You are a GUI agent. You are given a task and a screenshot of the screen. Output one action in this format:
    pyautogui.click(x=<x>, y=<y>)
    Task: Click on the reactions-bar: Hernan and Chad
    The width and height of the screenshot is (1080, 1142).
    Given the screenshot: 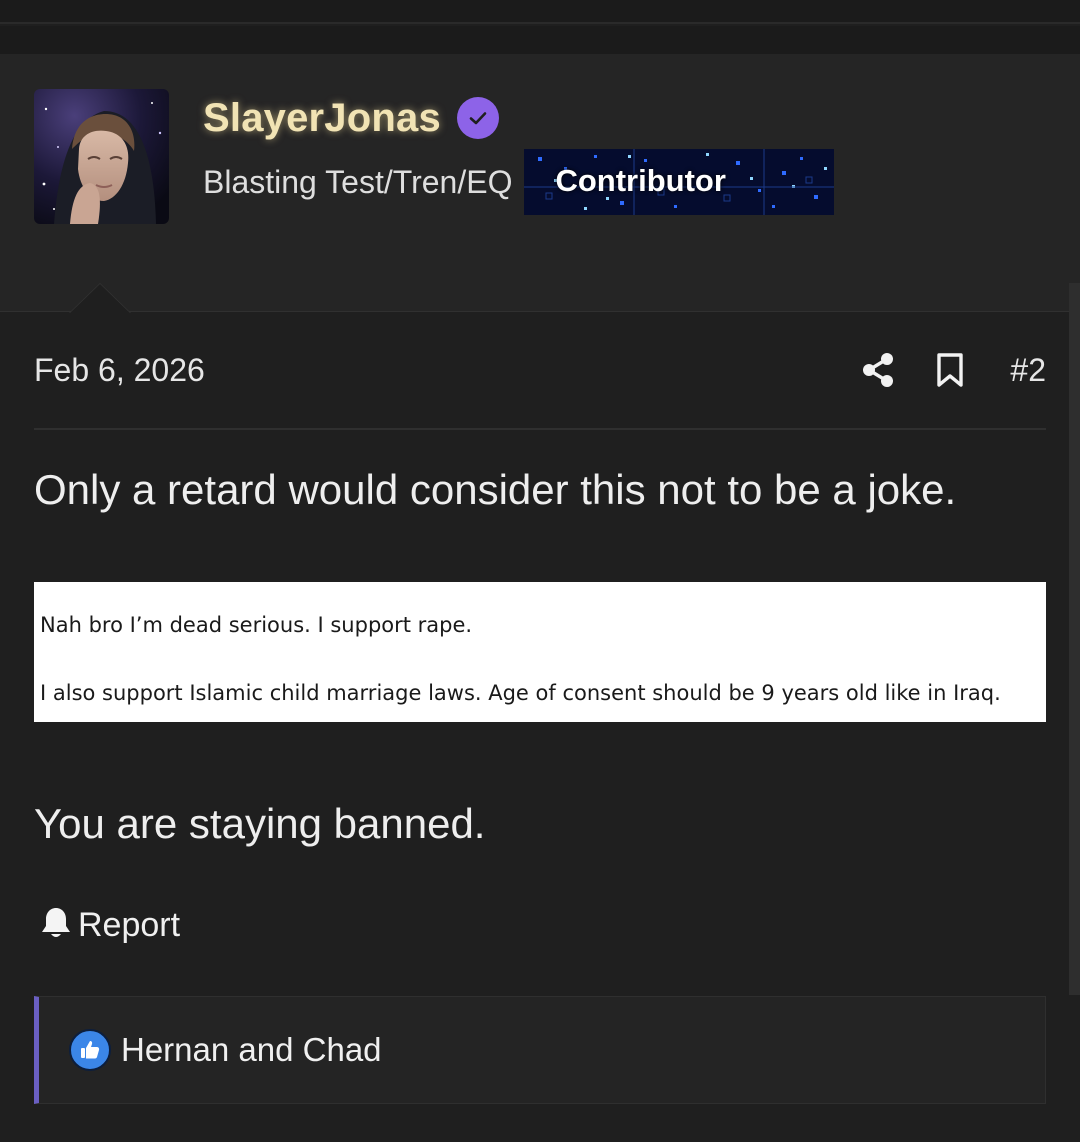 What is the action you would take?
    pyautogui.click(x=540, y=1050)
    